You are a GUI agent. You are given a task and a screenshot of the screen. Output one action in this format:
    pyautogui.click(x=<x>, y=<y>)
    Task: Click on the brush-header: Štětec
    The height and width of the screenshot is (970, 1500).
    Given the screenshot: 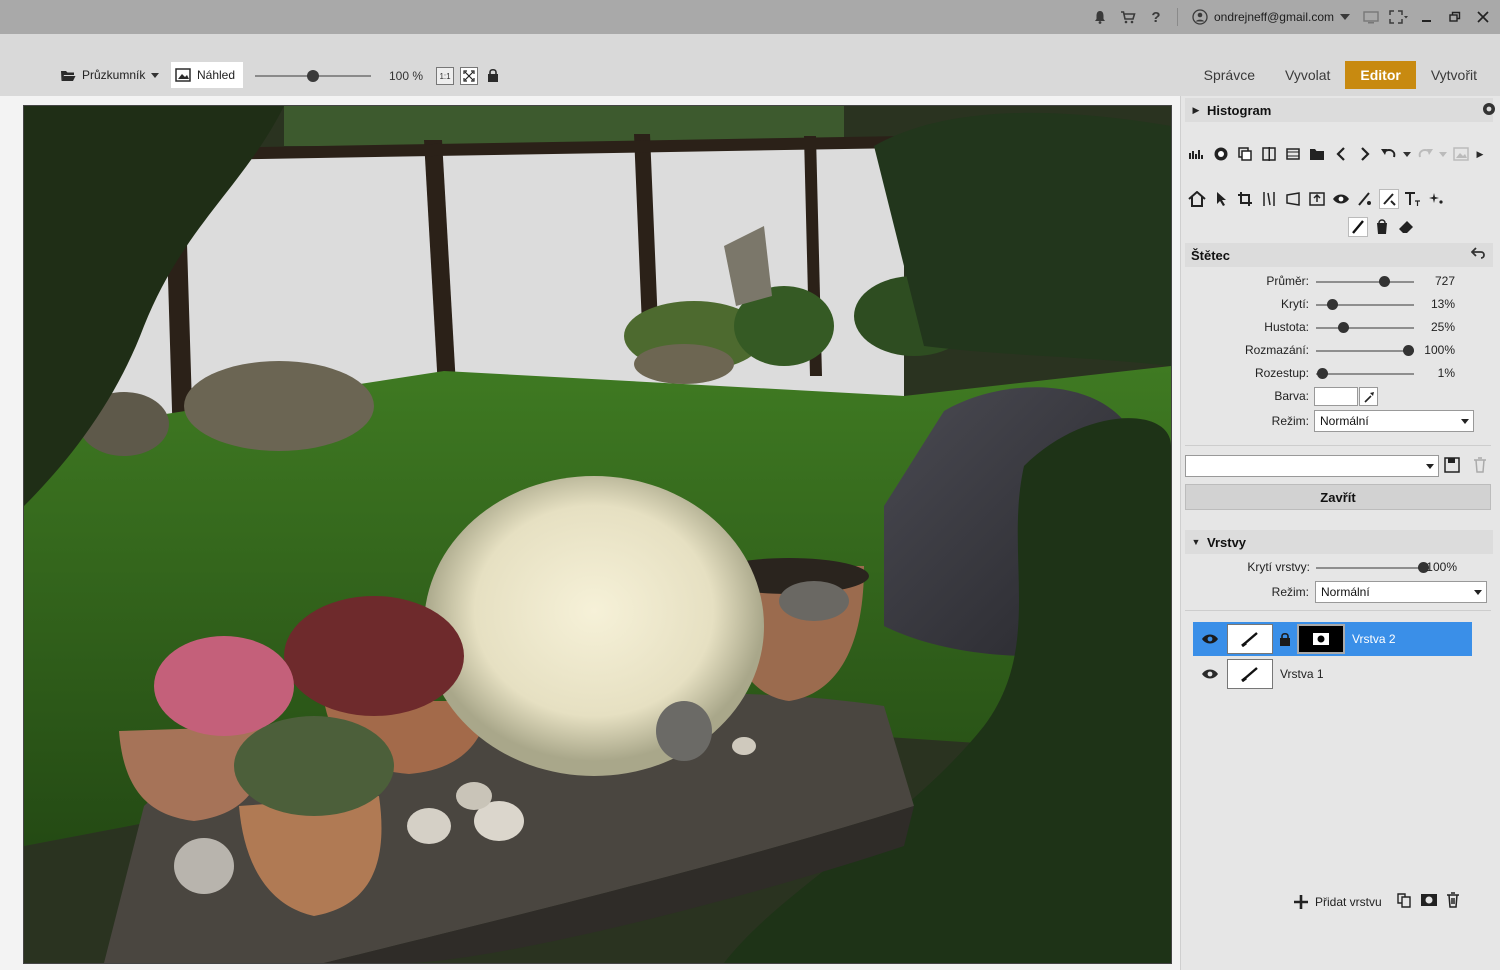 What is the action you would take?
    pyautogui.click(x=1339, y=255)
    